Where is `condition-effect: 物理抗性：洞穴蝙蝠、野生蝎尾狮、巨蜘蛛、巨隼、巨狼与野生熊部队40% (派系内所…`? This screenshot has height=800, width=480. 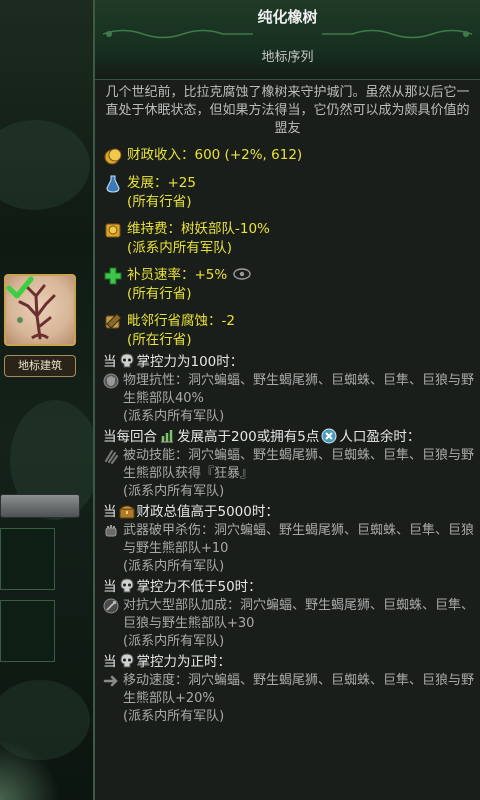 condition-effect: 物理抗性：洞穴蝙蝠、野生蝎尾狮、巨蜘蛛、巨隼、巨狼与野生熊部队40% (派系内所… is located at coordinates (287, 399).